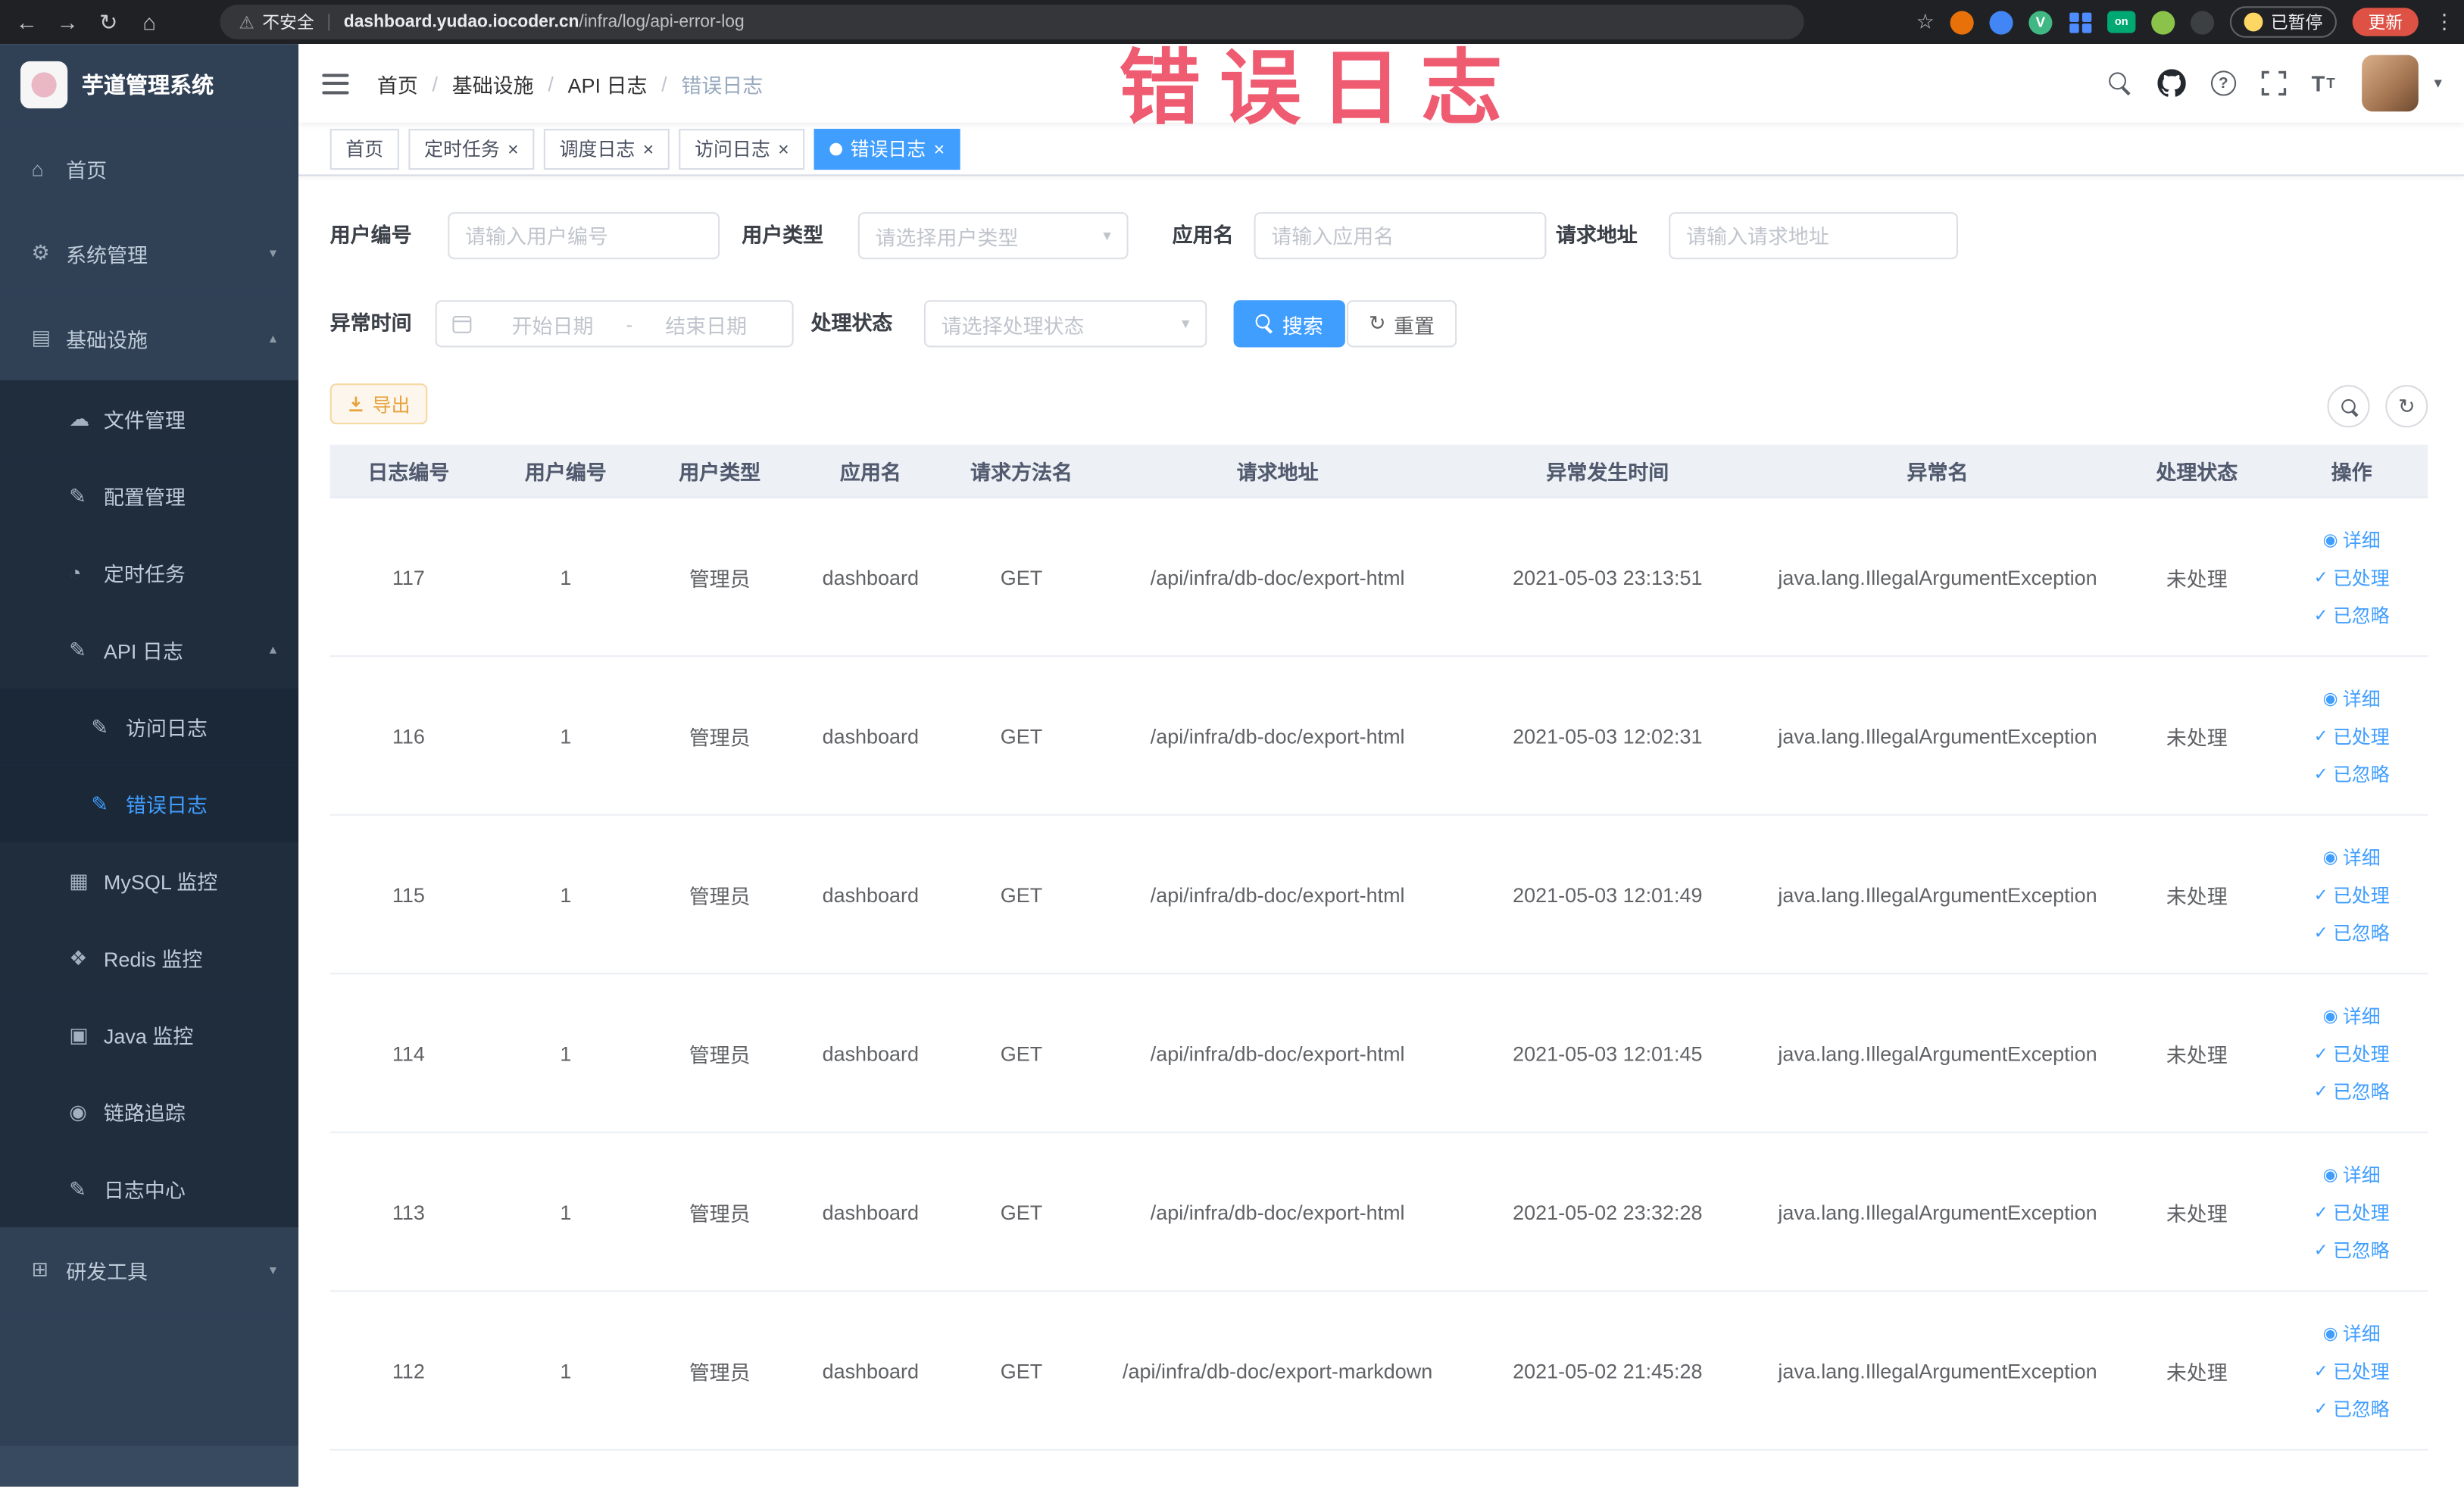  I want to click on tag-tab: 首页, so click(364, 149).